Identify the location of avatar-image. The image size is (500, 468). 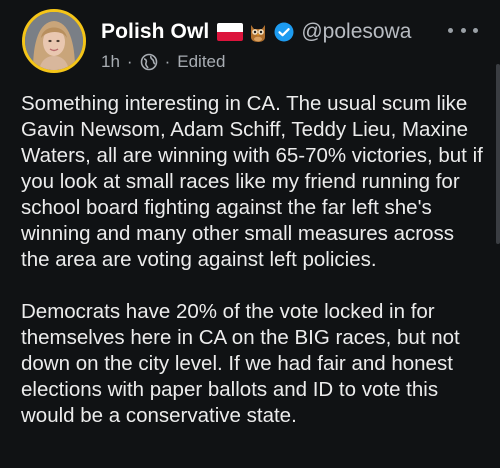
(54, 41).